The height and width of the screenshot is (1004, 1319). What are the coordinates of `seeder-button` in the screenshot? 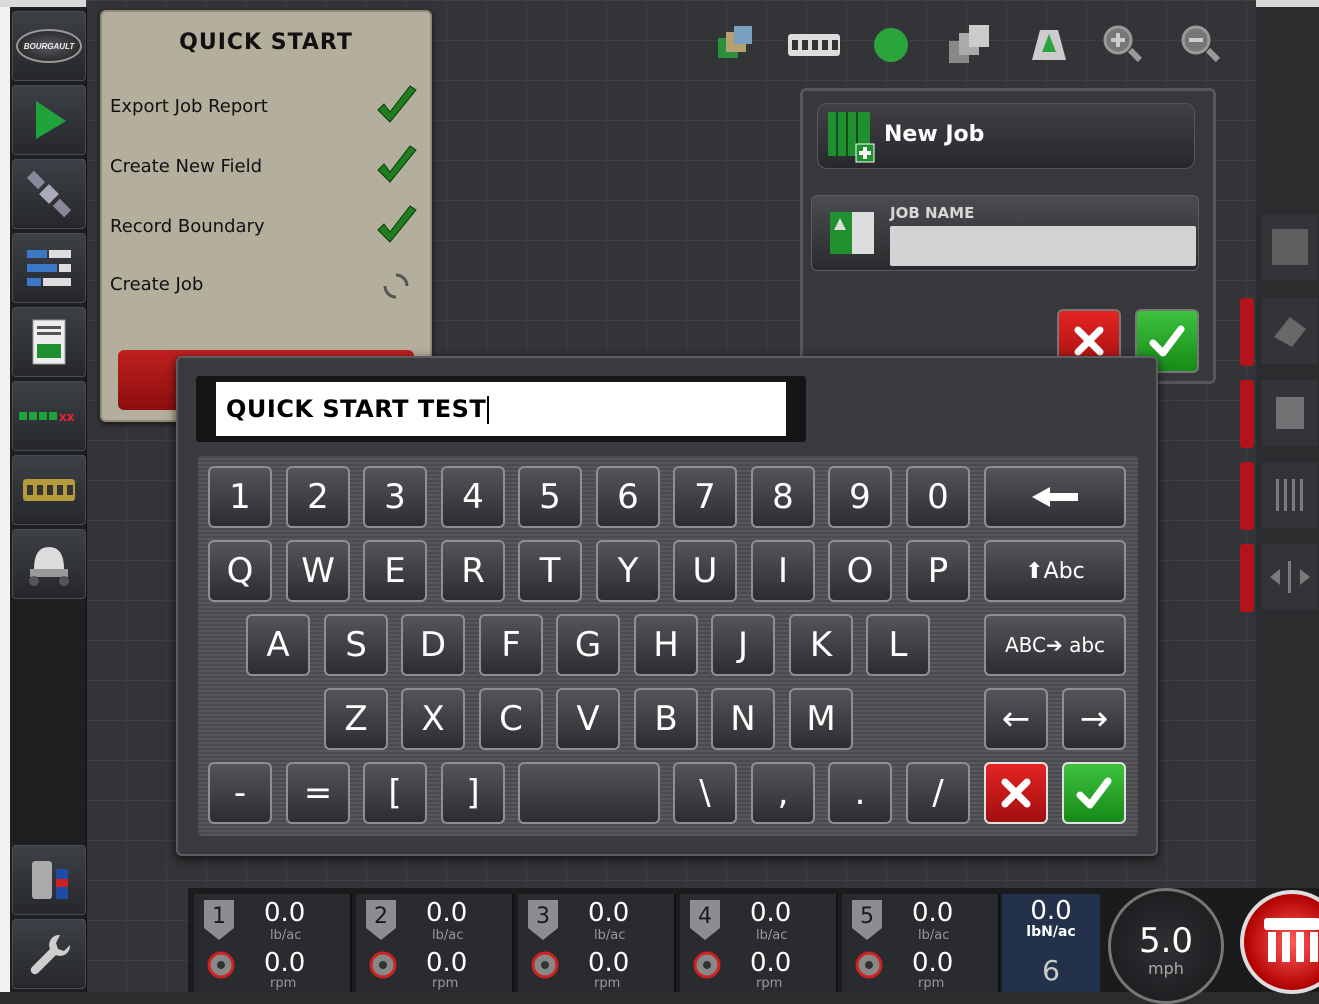 It's located at (49, 564).